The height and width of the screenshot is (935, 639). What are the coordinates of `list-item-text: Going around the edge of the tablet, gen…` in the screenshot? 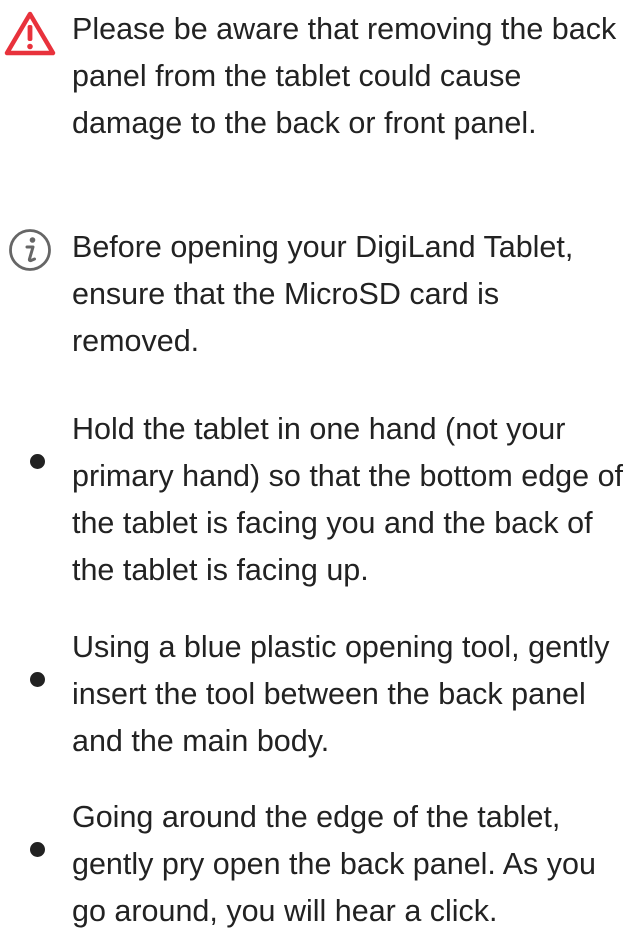 It's located at (334, 864).